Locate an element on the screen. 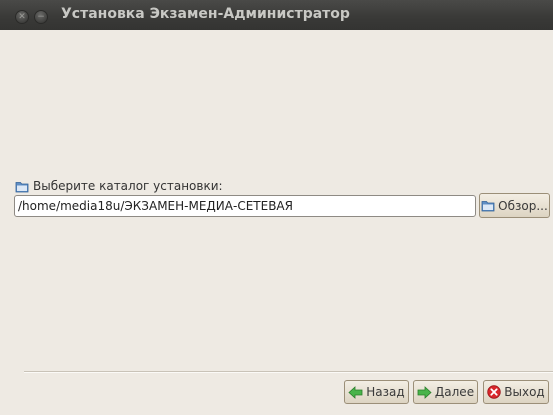  window-title: Установка Экзамен-Администратор is located at coordinates (205, 14).